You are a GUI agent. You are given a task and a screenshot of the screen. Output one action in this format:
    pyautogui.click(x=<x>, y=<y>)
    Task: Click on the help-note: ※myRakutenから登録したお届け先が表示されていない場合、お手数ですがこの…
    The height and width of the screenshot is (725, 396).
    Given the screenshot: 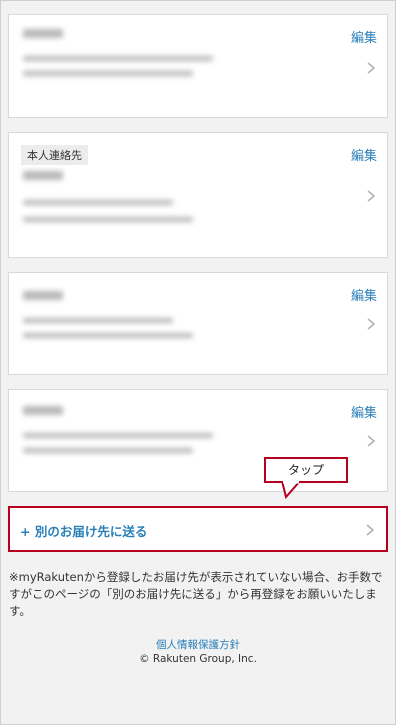 What is the action you would take?
    pyautogui.click(x=196, y=594)
    